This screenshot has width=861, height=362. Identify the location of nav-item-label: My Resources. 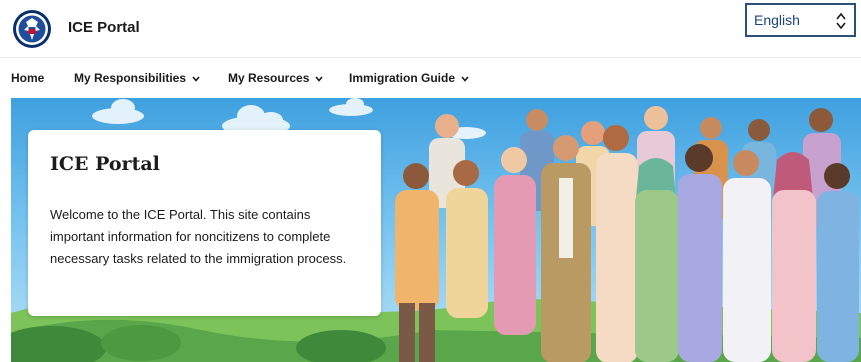
(269, 78).